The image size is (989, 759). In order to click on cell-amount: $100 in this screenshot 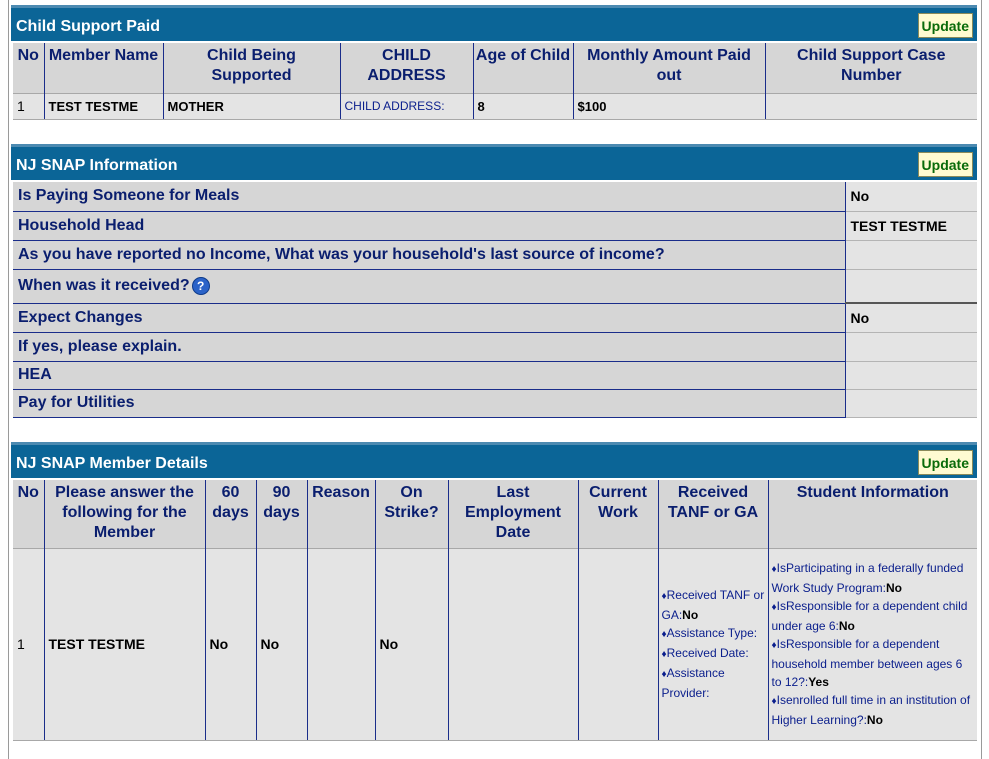, I will do `click(669, 106)`.